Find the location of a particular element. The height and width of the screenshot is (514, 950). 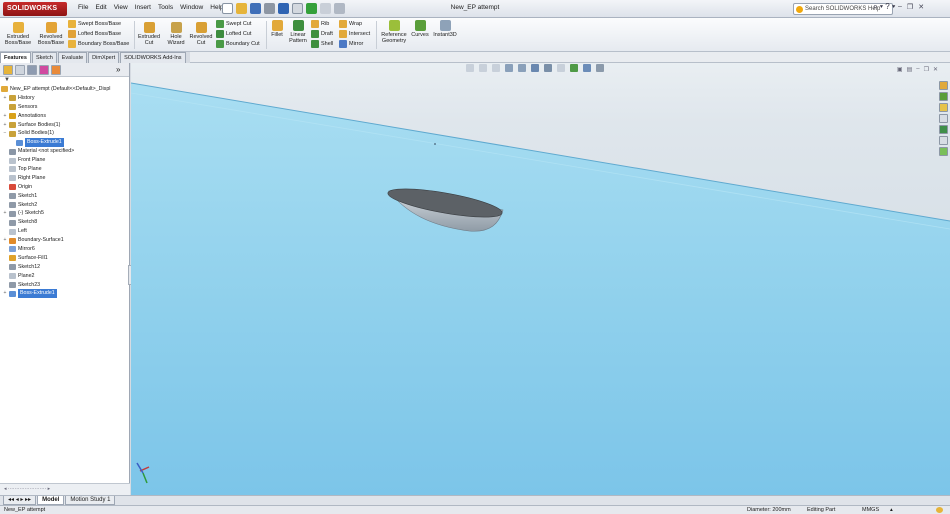

tab-addins: SOLIDWORKS Add-Ins is located at coordinates (153, 57).